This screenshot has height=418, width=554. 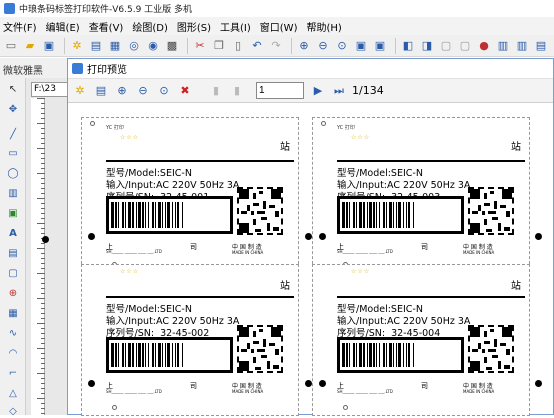 What do you see at coordinates (164, 91) in the screenshot?
I see `preview-zoom-fit-icon: ⊙` at bounding box center [164, 91].